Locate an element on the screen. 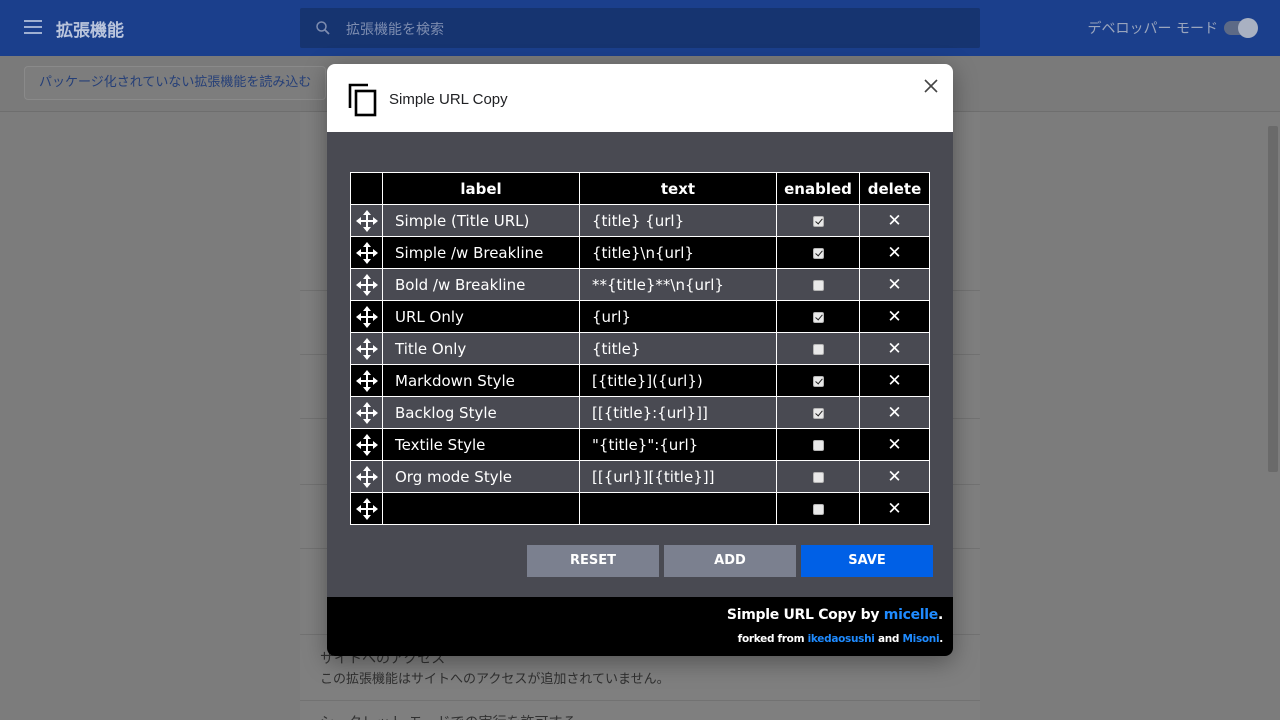  close-icon is located at coordinates (931, 86).